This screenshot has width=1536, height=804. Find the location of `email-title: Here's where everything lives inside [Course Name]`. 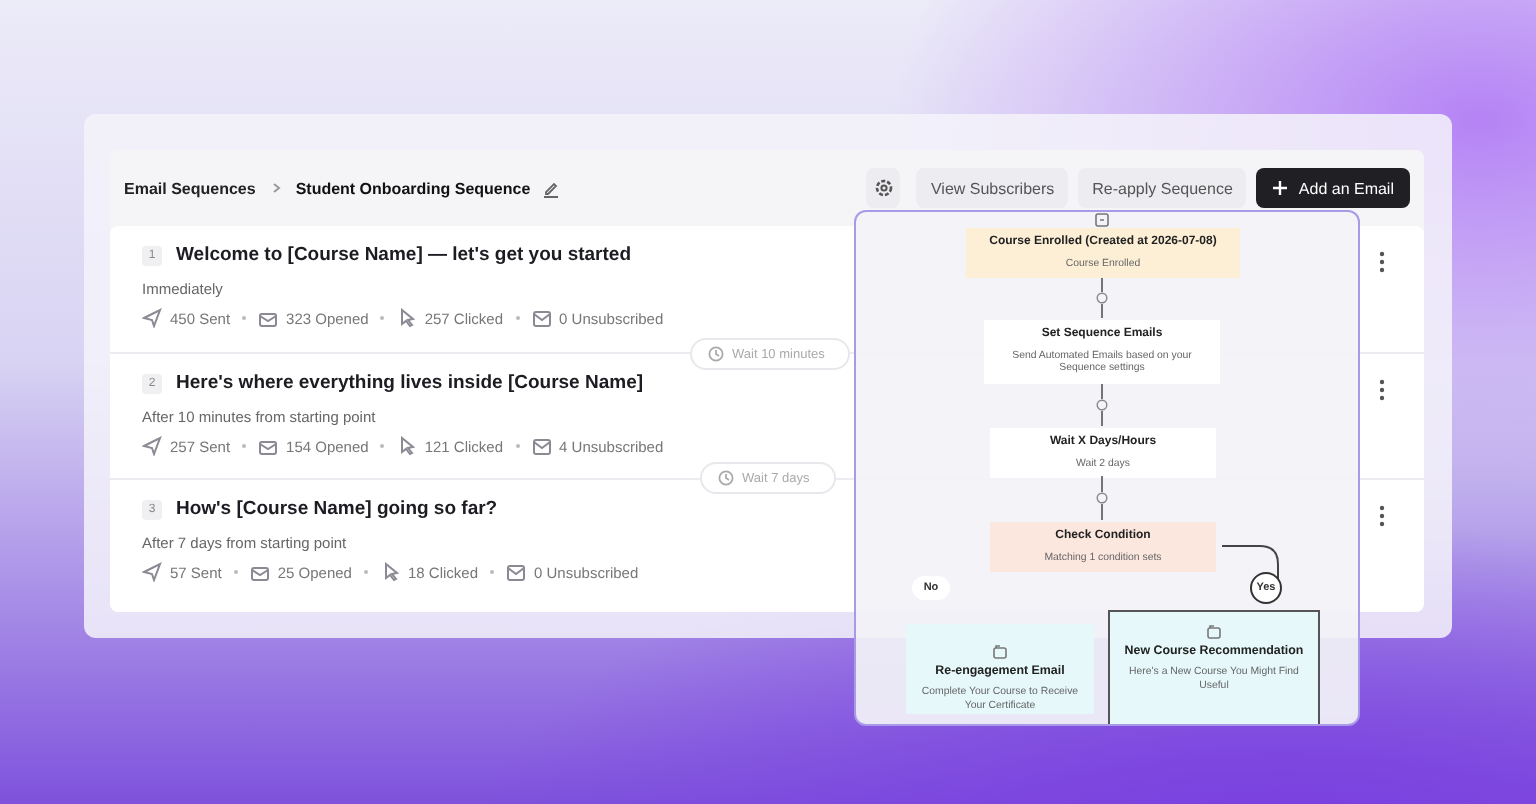

email-title: Here's where everything lives inside [Course Name] is located at coordinates (410, 383).